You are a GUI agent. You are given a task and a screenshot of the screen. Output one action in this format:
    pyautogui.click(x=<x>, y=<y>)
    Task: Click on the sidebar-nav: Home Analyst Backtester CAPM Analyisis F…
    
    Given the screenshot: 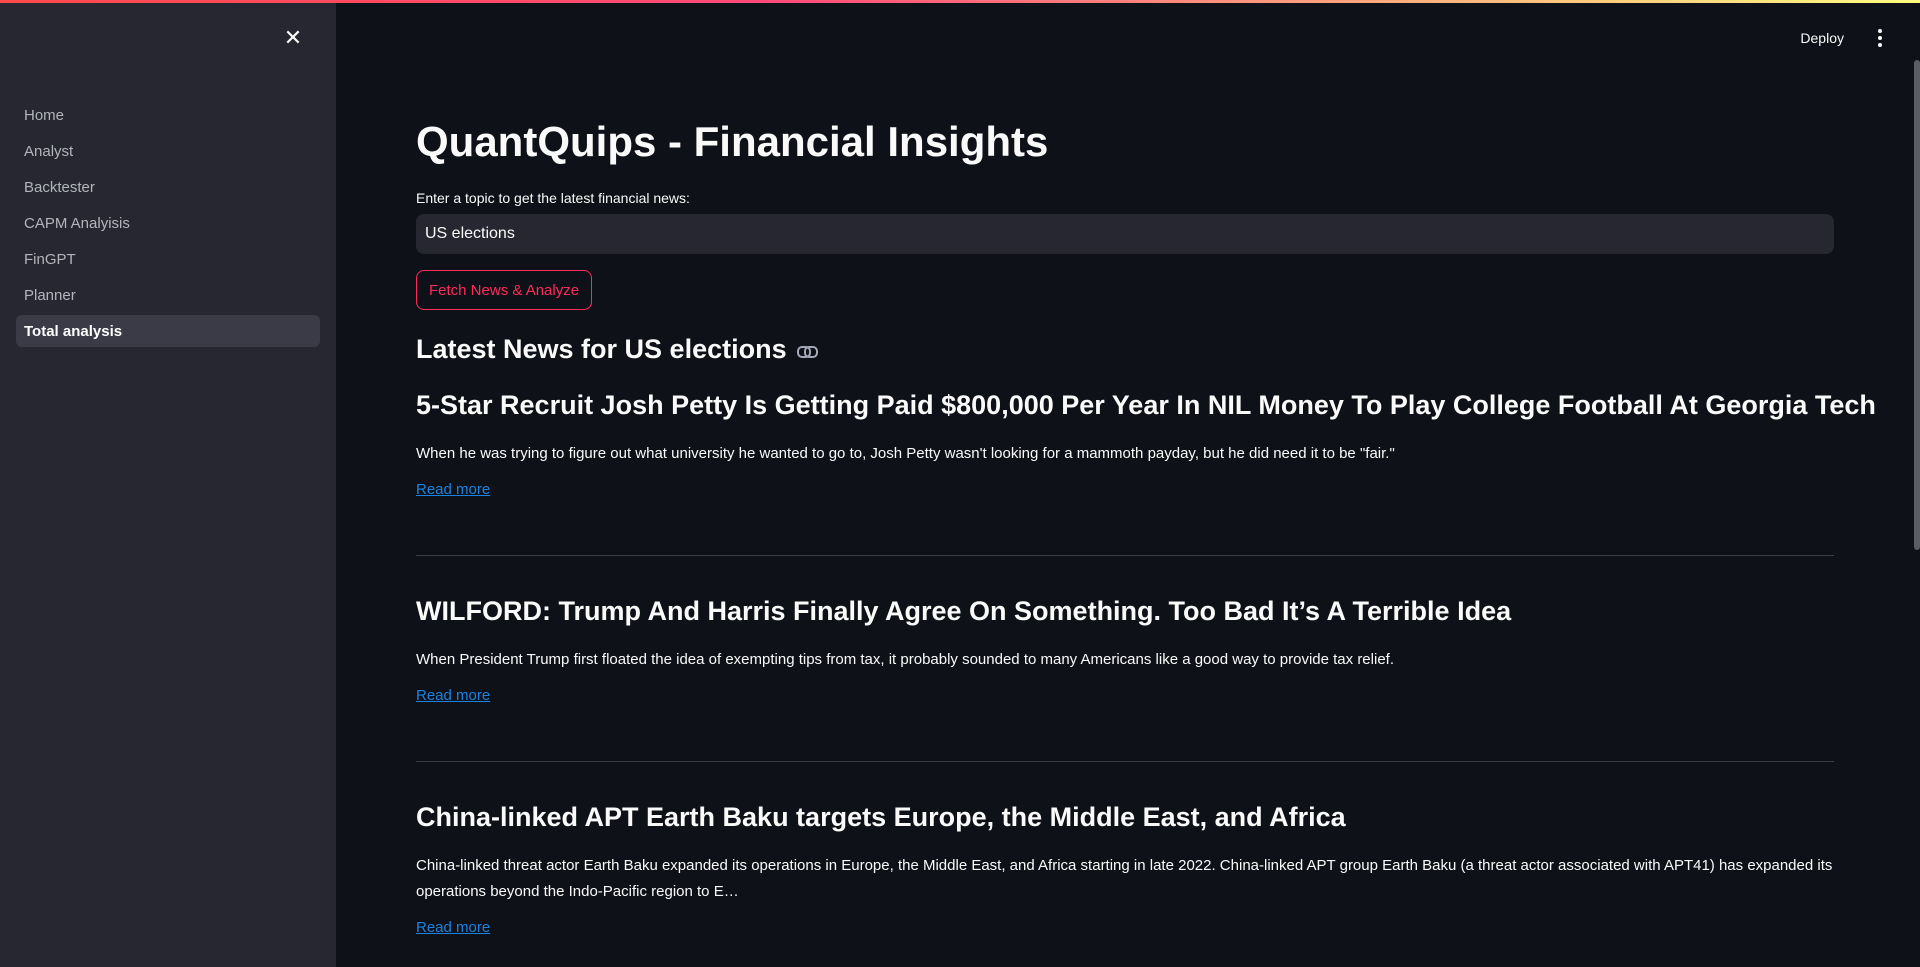 What is the action you would take?
    pyautogui.click(x=168, y=225)
    